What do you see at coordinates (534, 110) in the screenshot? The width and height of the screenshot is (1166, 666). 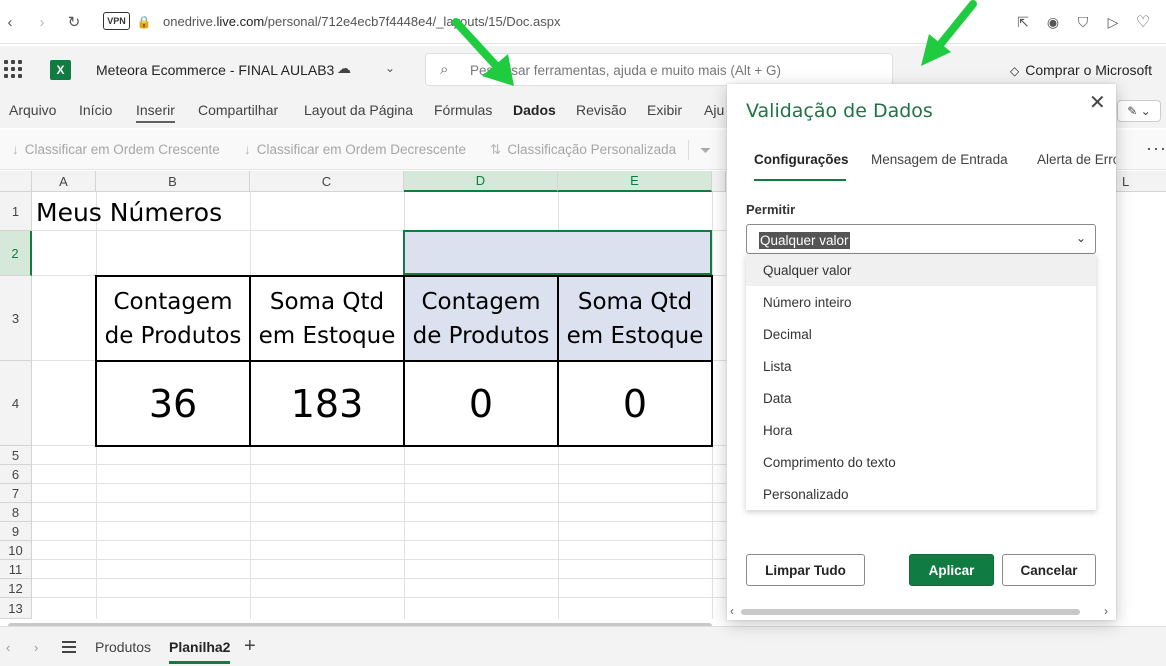 I see `tab-dados: Dados` at bounding box center [534, 110].